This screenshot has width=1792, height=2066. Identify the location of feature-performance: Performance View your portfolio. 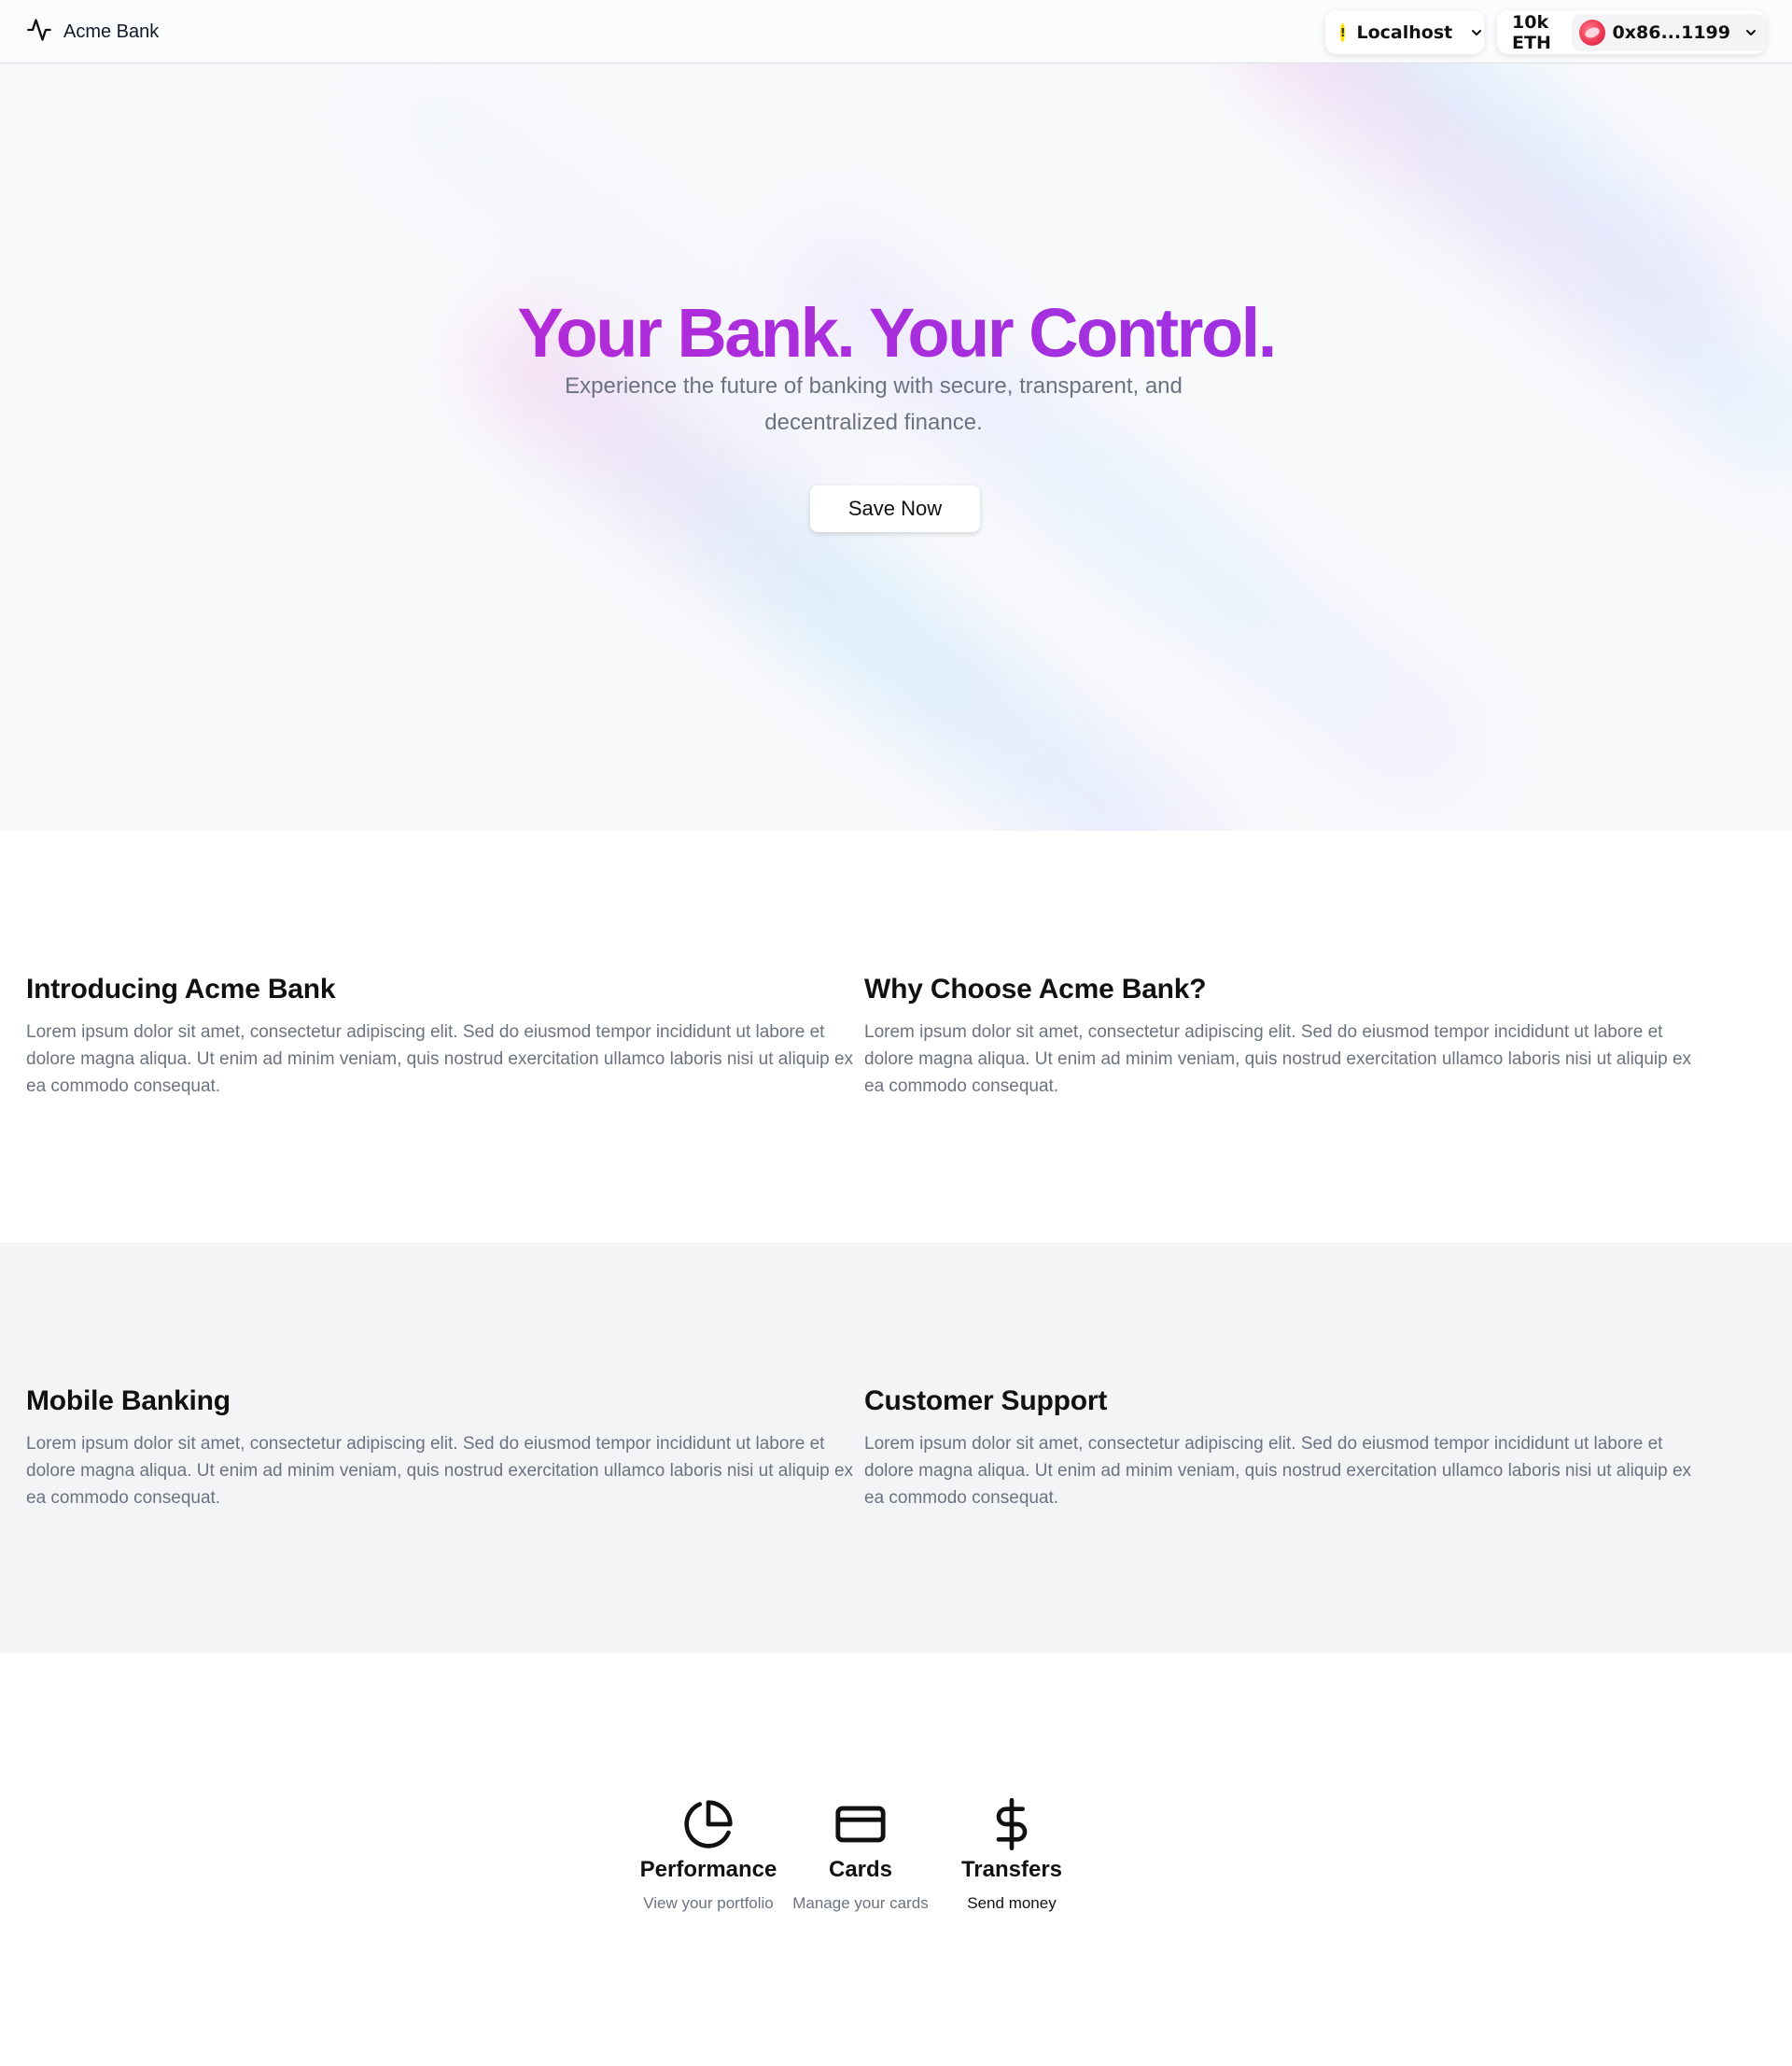
(708, 1855).